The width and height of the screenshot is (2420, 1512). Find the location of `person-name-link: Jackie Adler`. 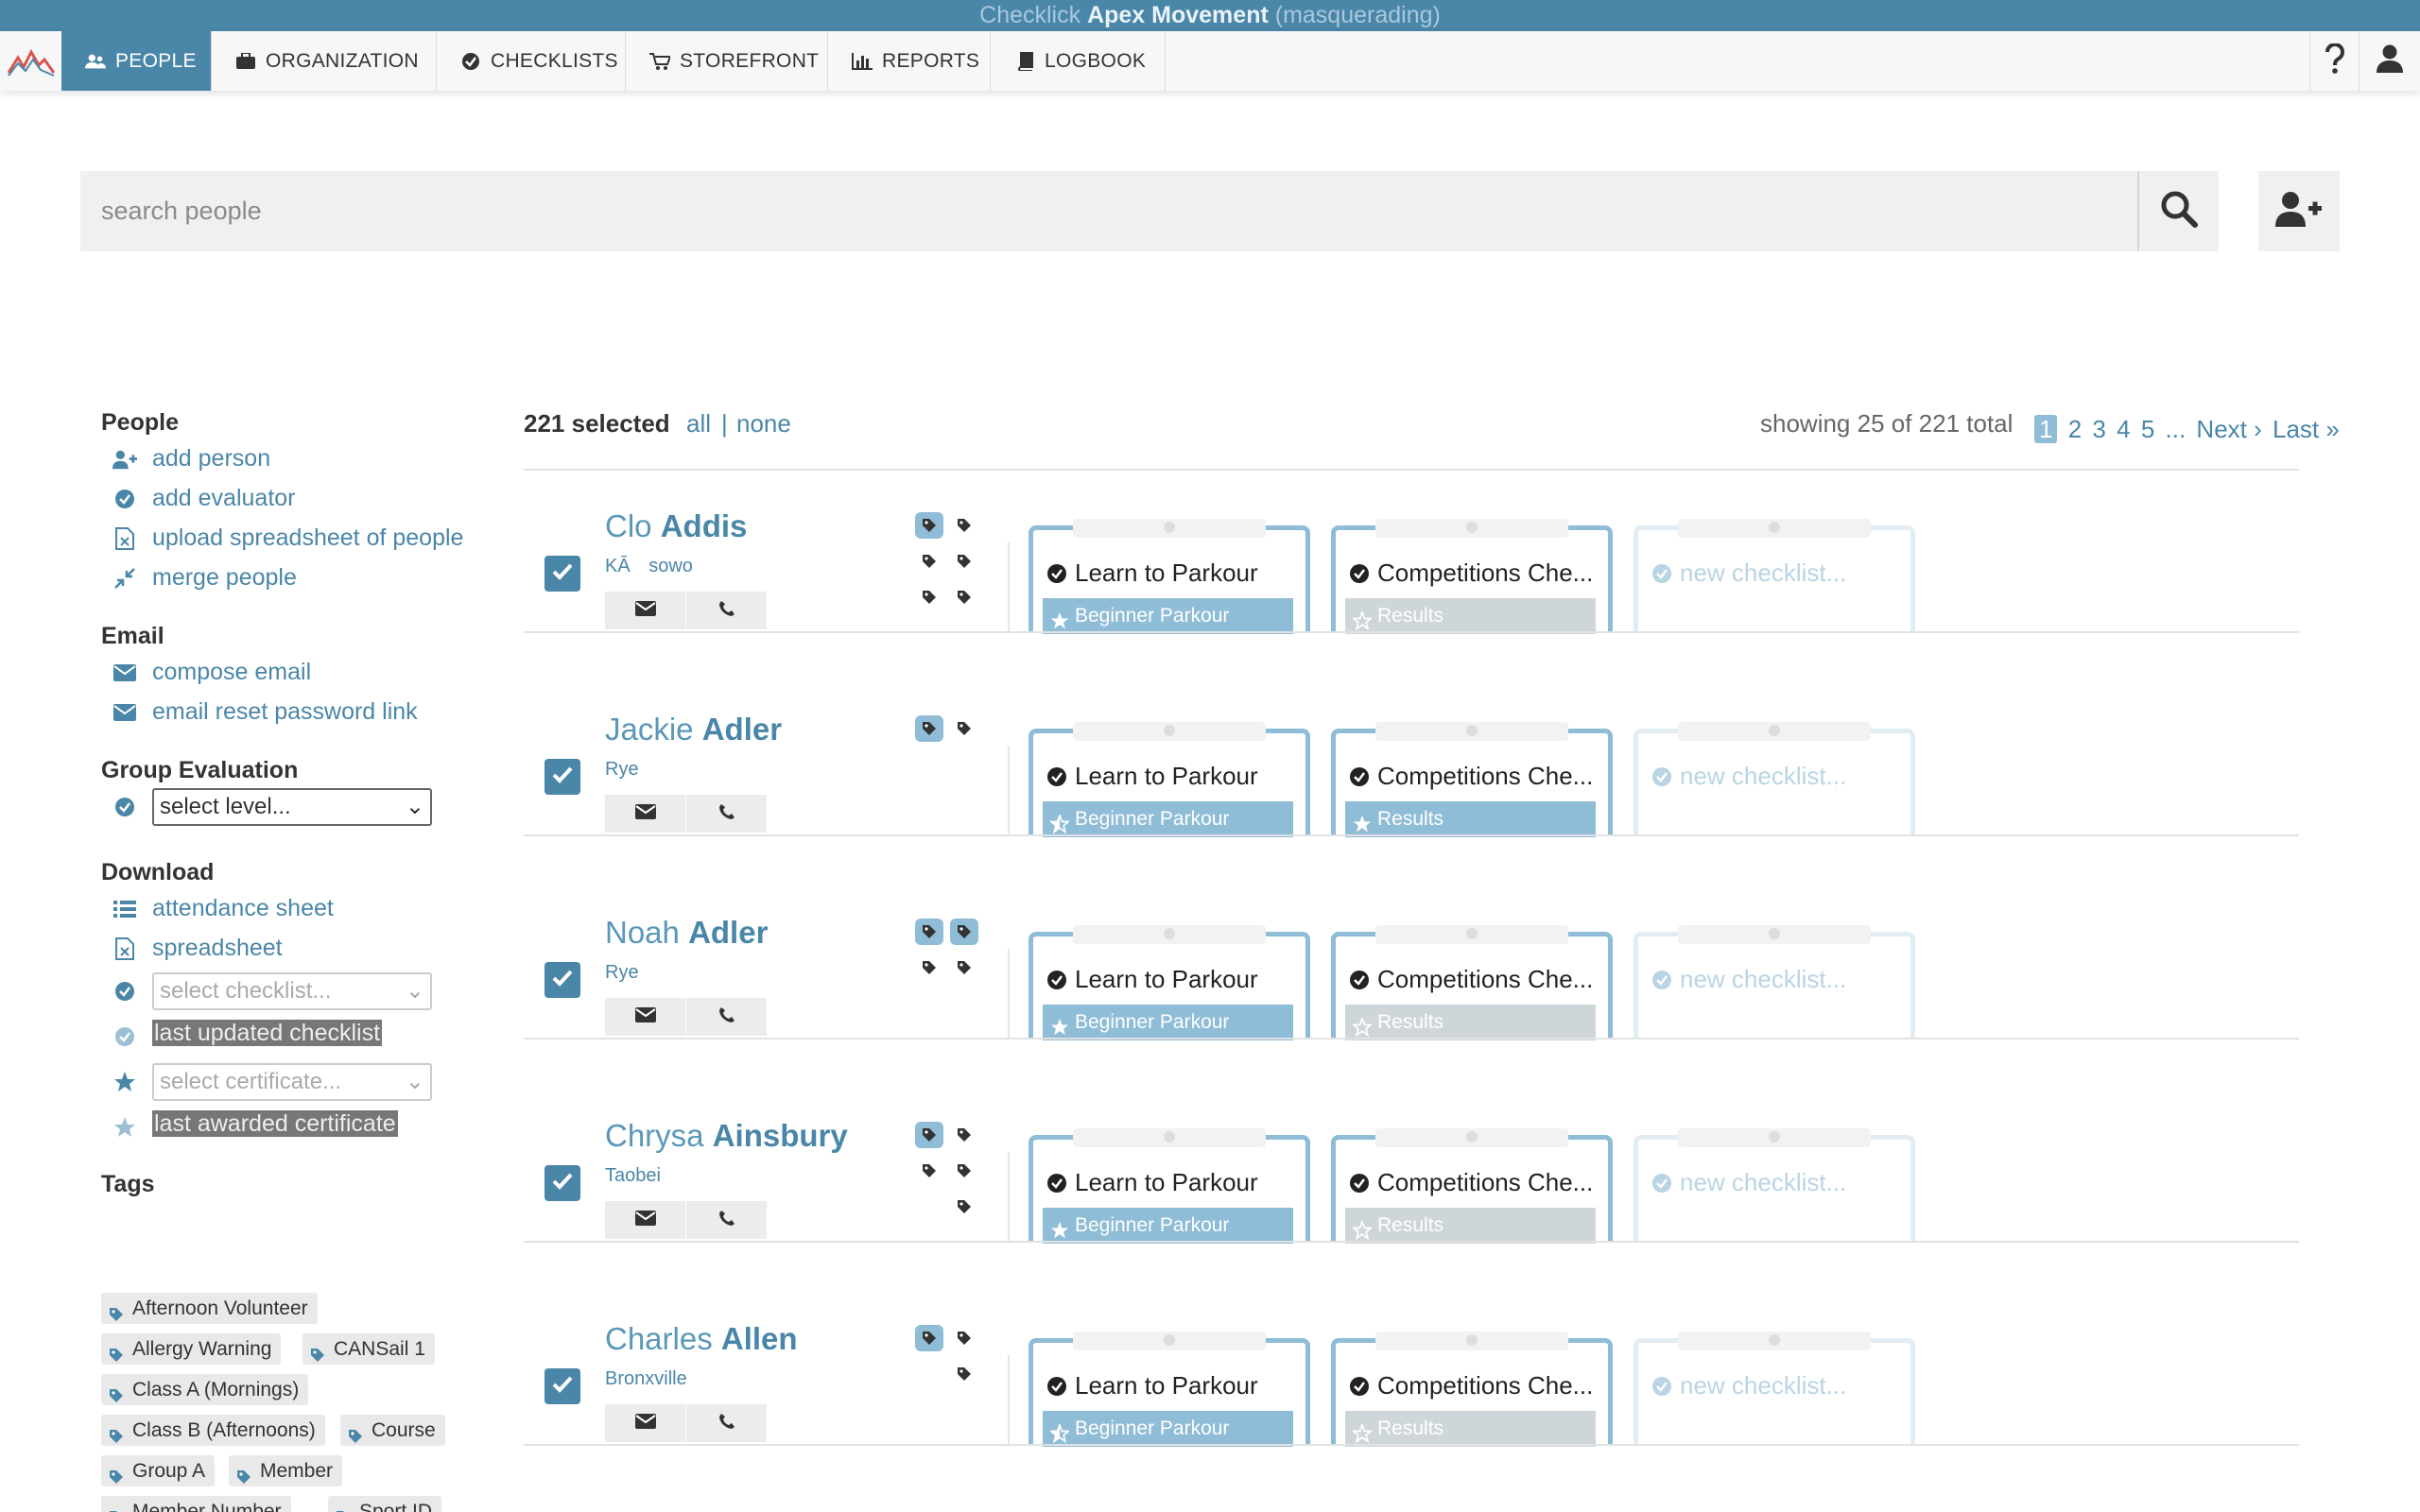

person-name-link: Jackie Adler is located at coordinates (693, 729).